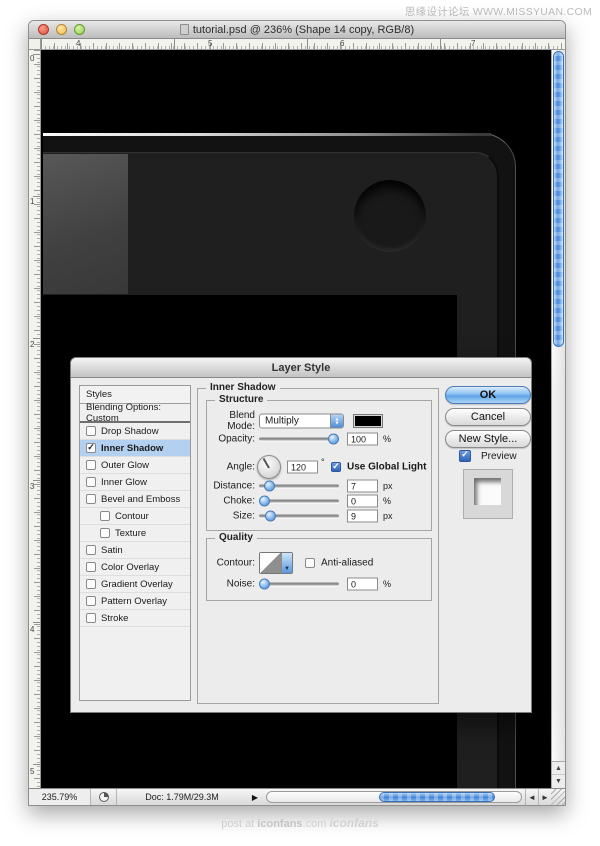 The height and width of the screenshot is (846, 600). What do you see at coordinates (286, 563) in the screenshot?
I see `chevron-down-icon: ▼` at bounding box center [286, 563].